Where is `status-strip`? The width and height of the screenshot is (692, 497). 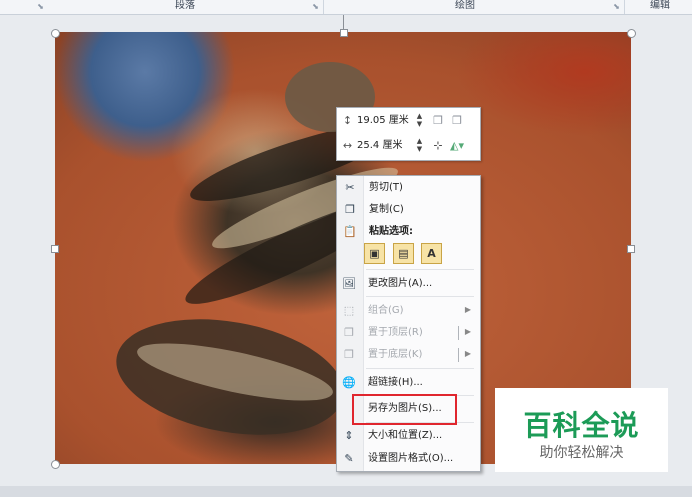
status-strip is located at coordinates (346, 491).